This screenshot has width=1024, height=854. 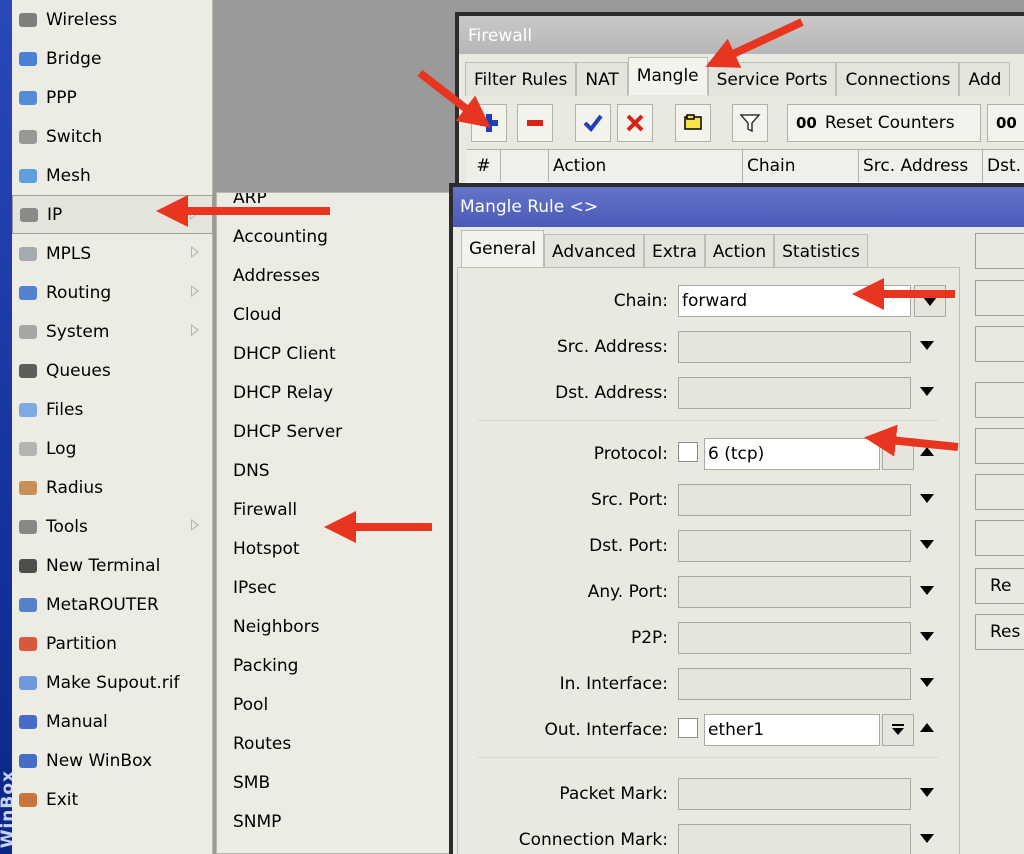 I want to click on chain-input: forward, so click(x=794, y=301).